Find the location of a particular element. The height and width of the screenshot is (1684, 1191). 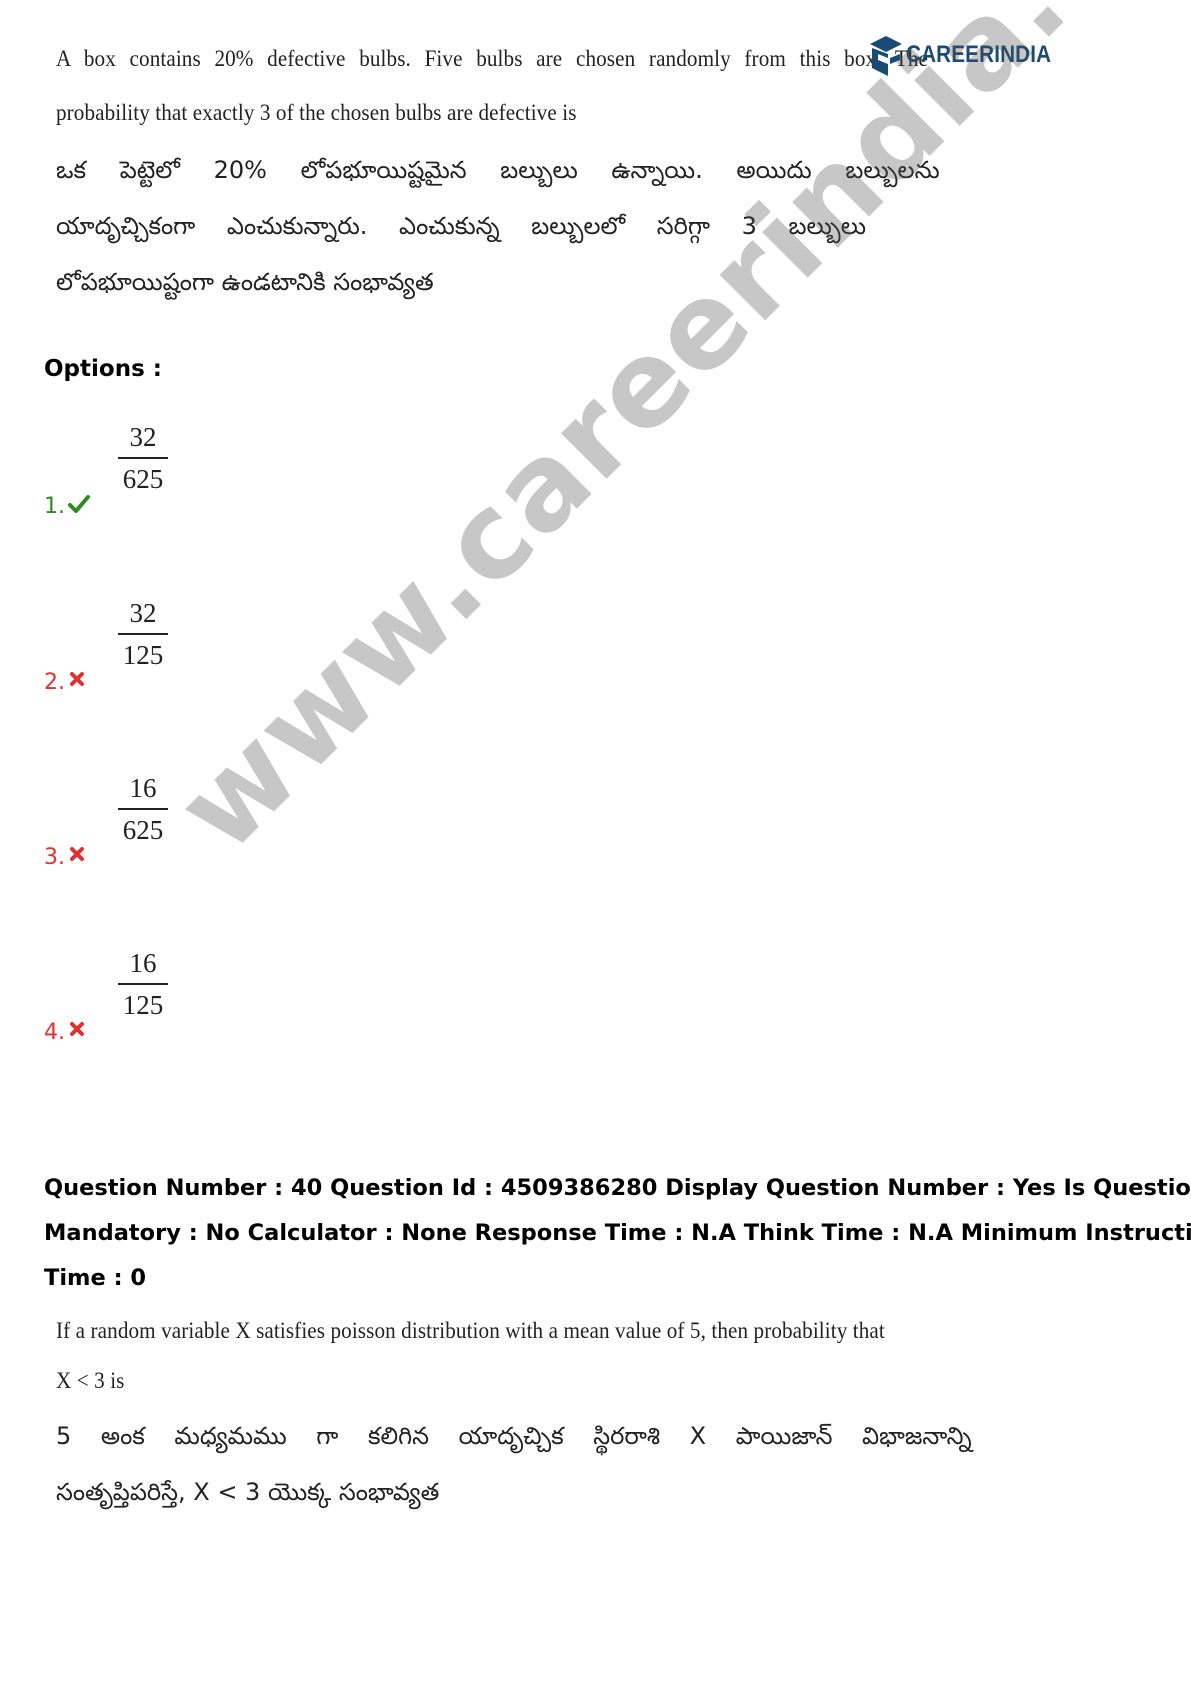

option-fraction: 32 625 is located at coordinates (143, 458).